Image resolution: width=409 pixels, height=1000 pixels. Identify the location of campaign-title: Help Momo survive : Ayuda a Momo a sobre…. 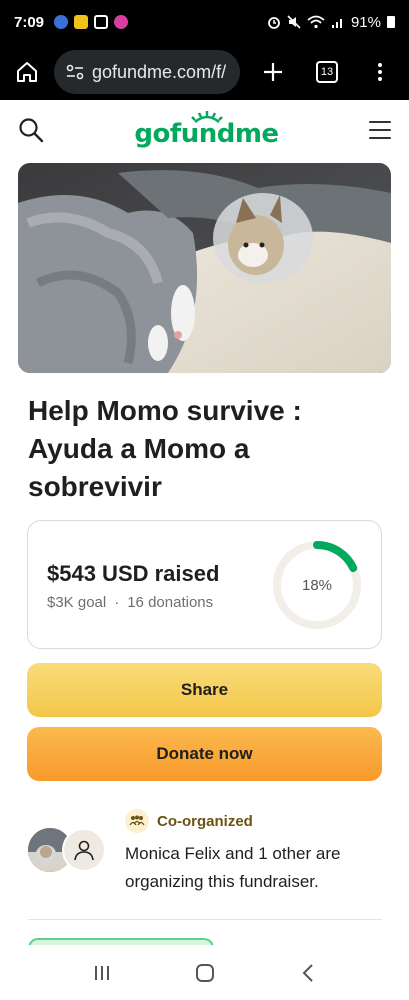
(165, 448).